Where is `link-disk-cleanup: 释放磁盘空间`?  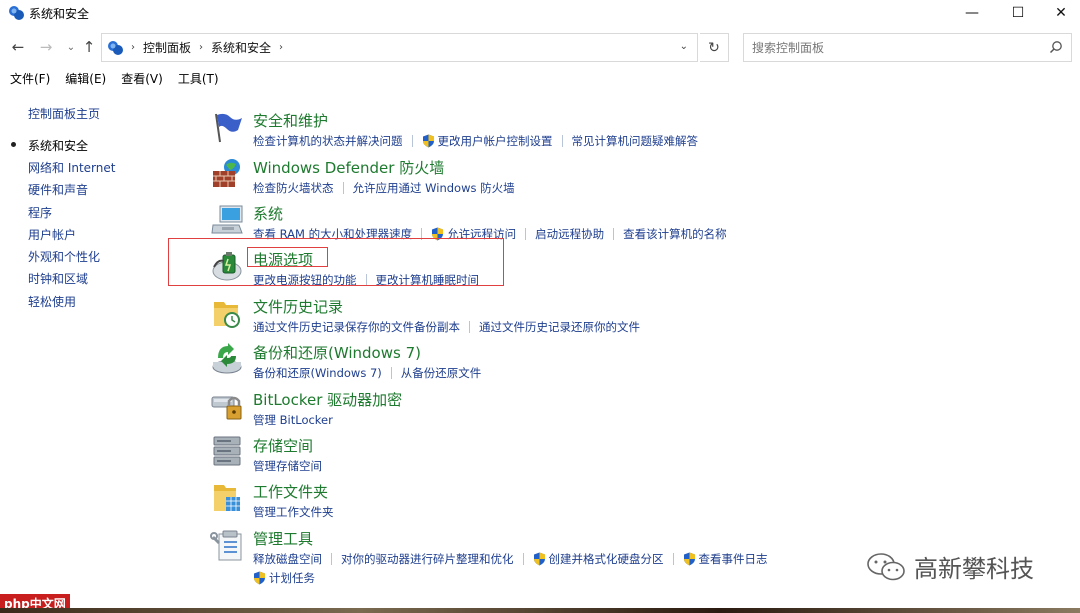
link-disk-cleanup: 释放磁盘空间 is located at coordinates (287, 559).